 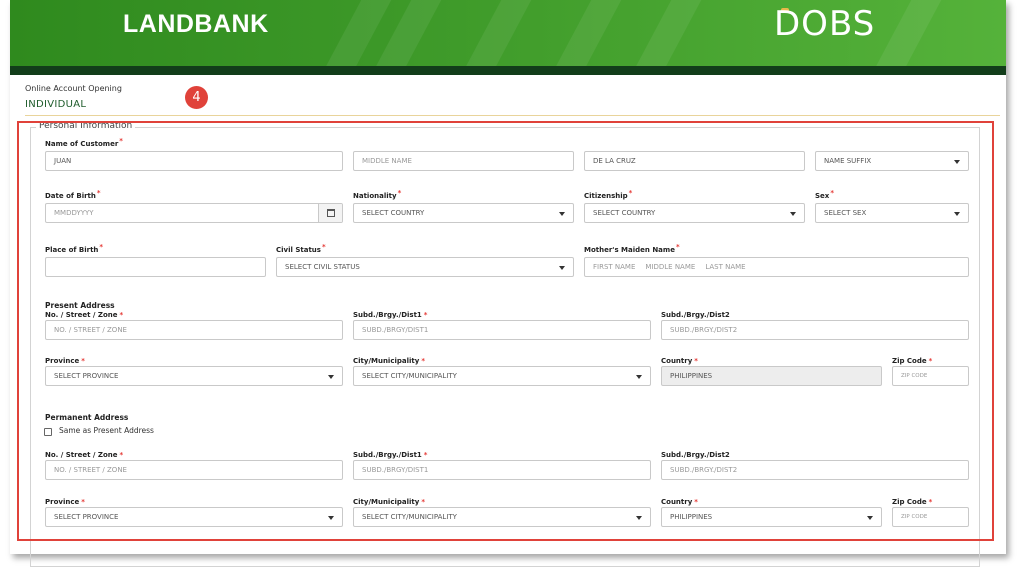 What do you see at coordinates (196, 24) in the screenshot?
I see `landbank-logo: LANDBANK` at bounding box center [196, 24].